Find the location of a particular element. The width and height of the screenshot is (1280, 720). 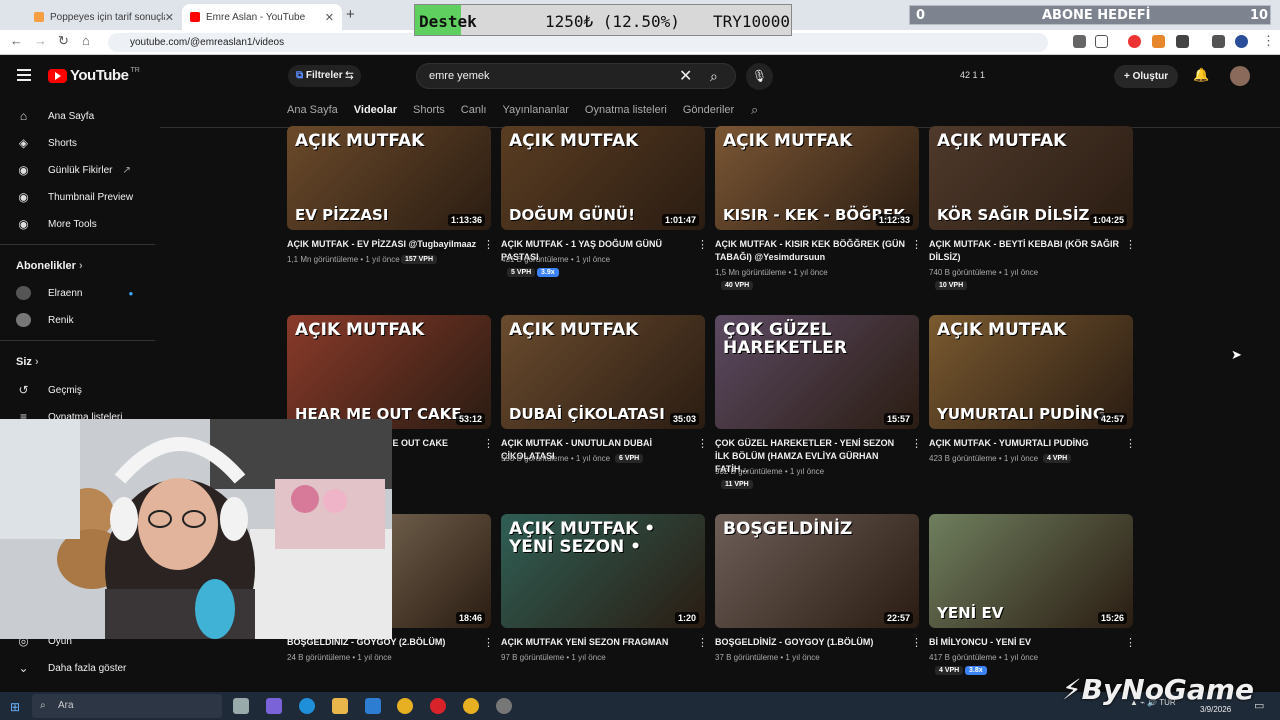

notification-icon: ▭ is located at coordinates (1259, 705).